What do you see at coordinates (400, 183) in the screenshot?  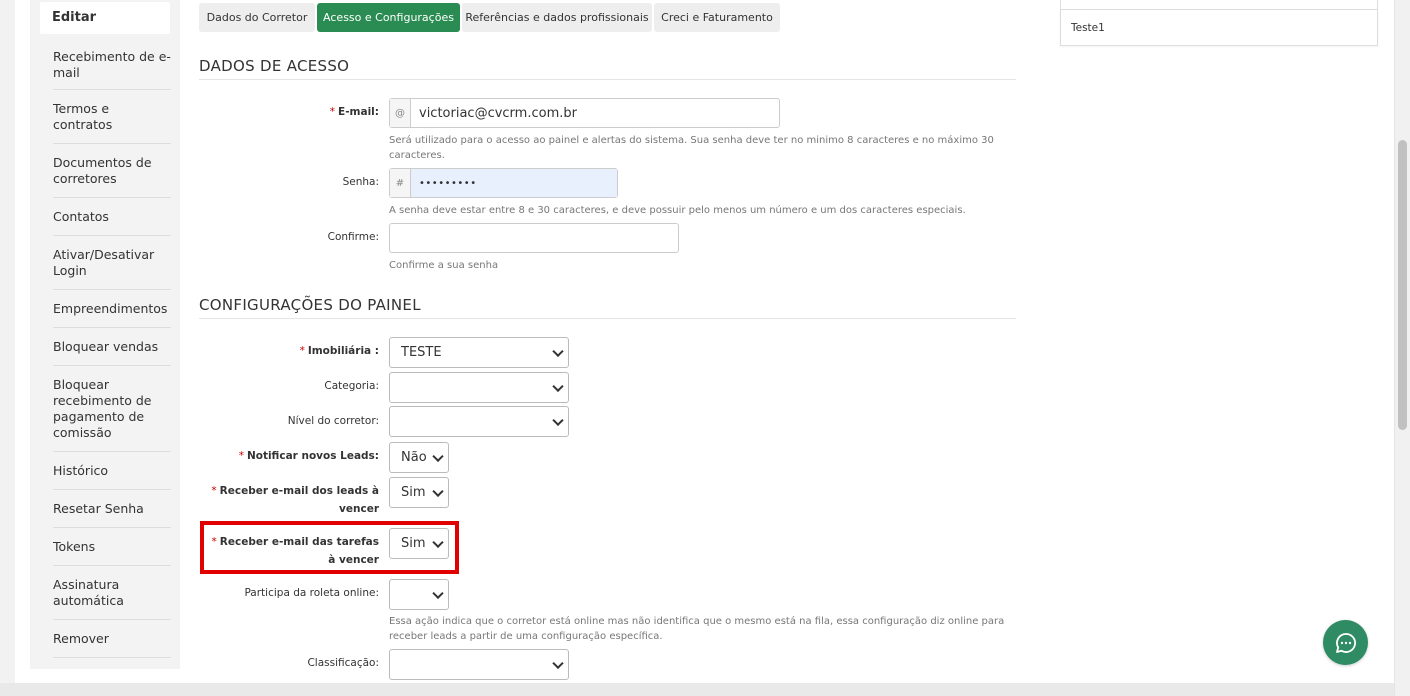 I see `hash-icon: #` at bounding box center [400, 183].